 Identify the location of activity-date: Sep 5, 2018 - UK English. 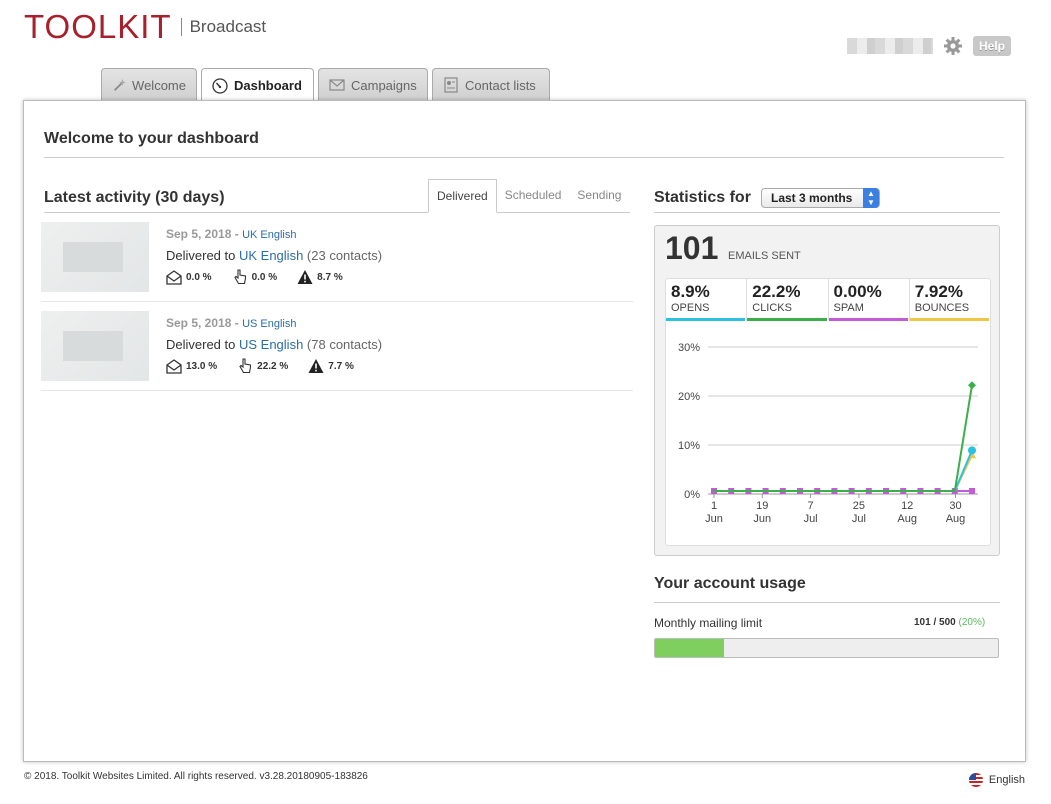
(231, 234).